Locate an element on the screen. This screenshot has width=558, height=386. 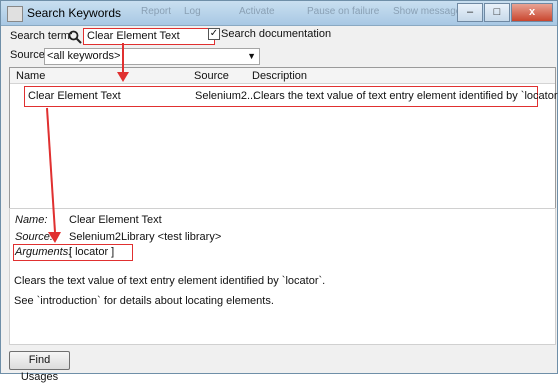
column-header-description: Description is located at coordinates (279, 76).